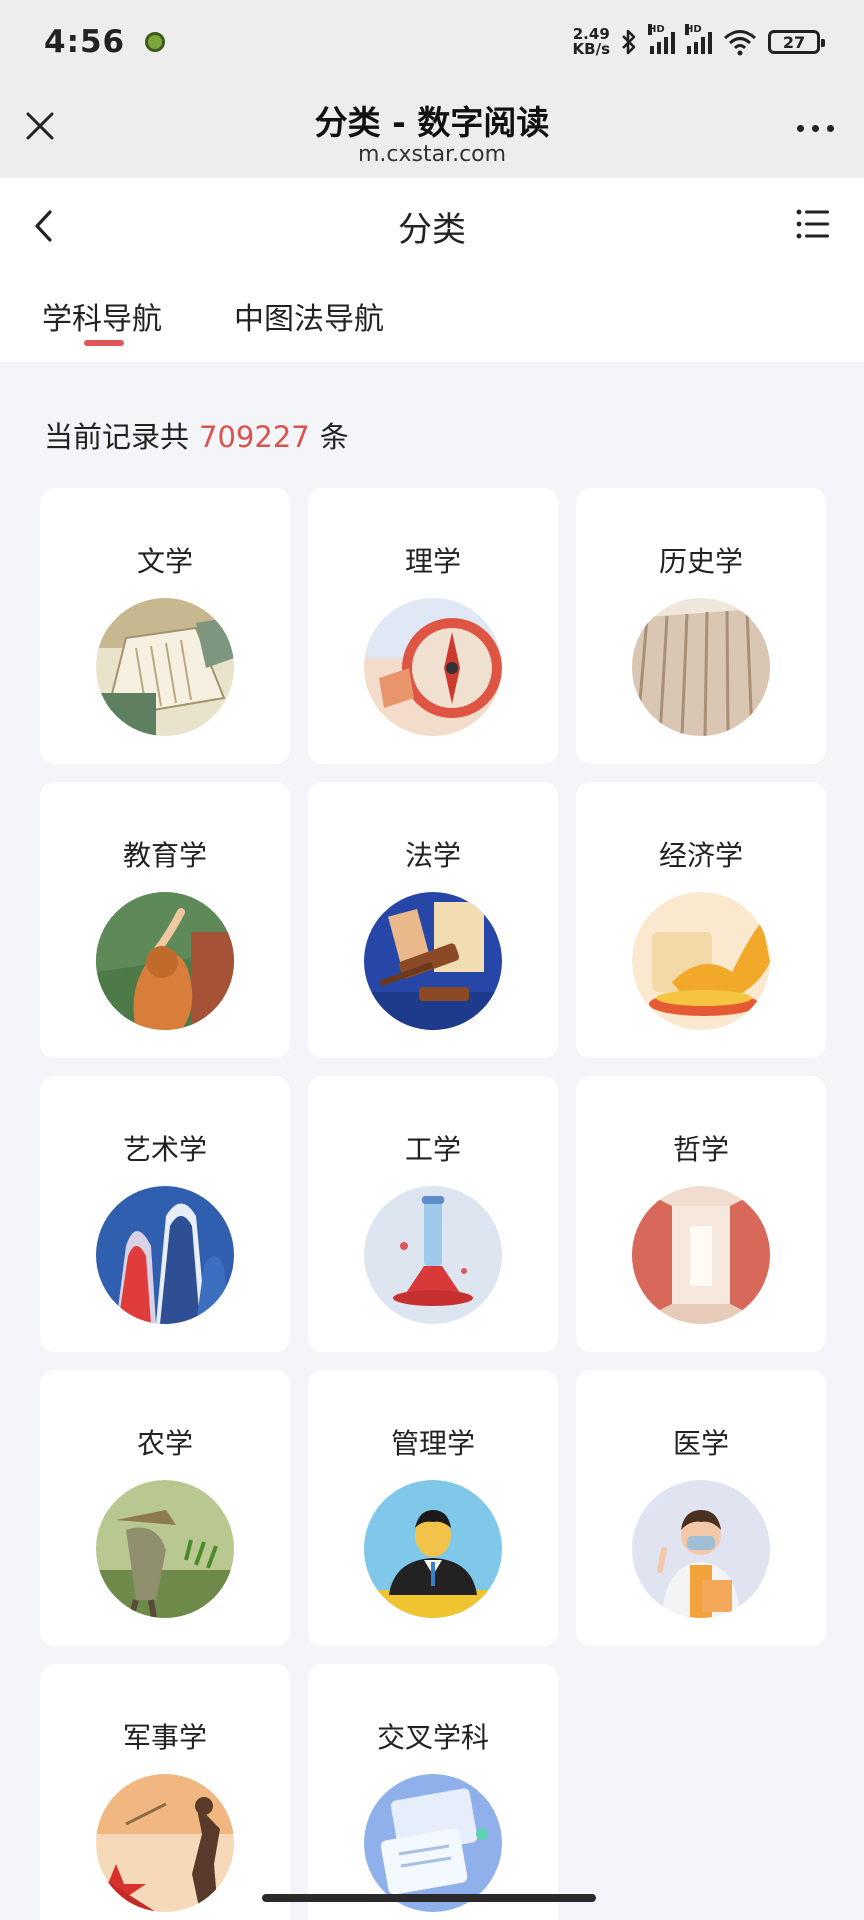  Describe the element at coordinates (309, 316) in the screenshot. I see `tab-clc-navigation: 中图法导航` at that location.